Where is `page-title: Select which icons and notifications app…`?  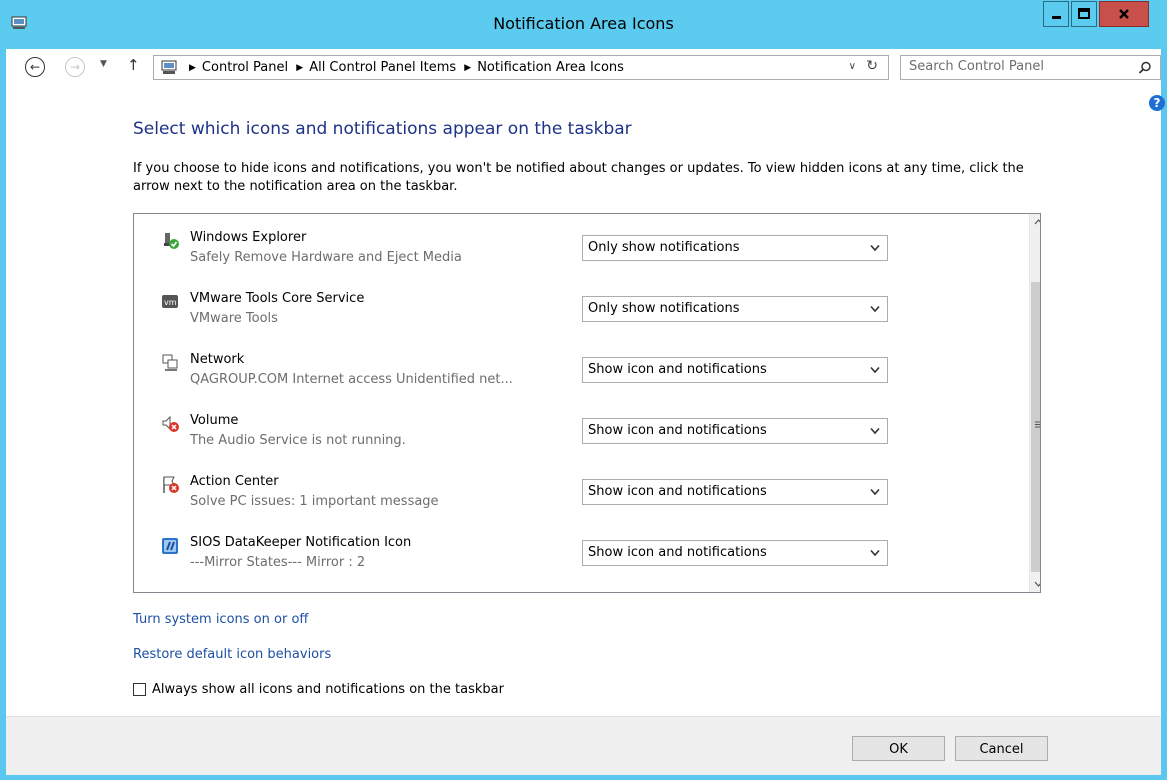
page-title: Select which icons and notifications app… is located at coordinates (382, 129).